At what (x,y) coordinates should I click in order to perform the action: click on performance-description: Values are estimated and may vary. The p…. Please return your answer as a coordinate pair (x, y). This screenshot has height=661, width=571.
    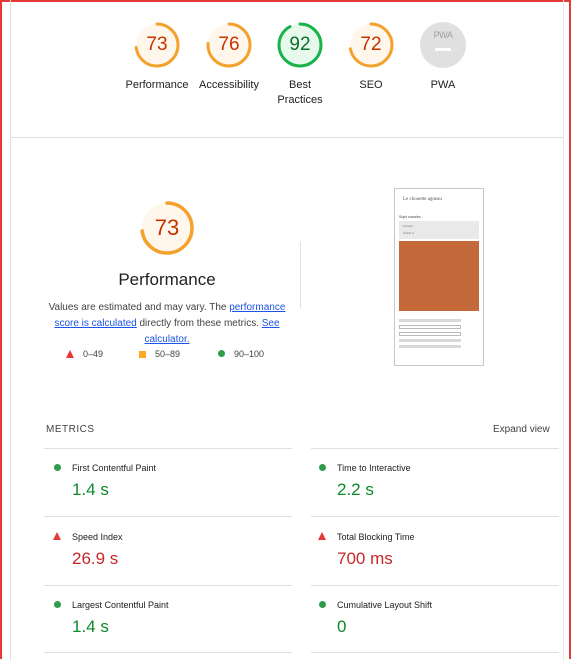
    Looking at the image, I should click on (167, 324).